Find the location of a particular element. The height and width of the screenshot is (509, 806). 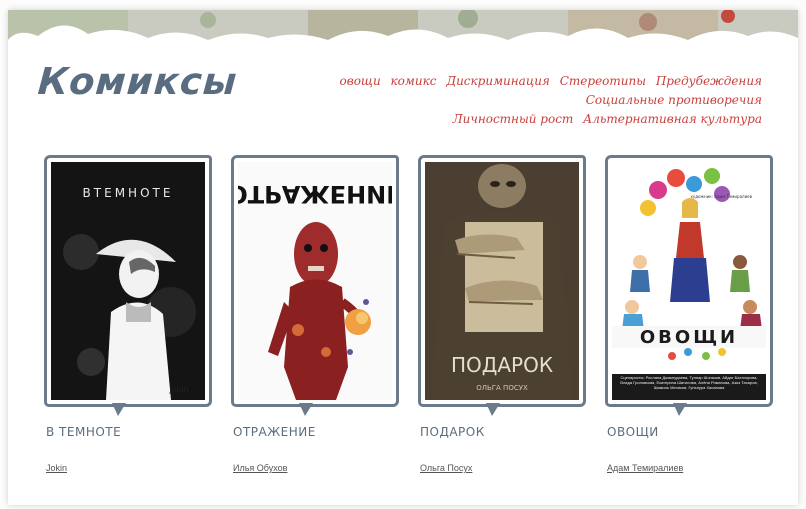

comic-cover-image: ОТРАЖЕНИЕ is located at coordinates (315, 281).